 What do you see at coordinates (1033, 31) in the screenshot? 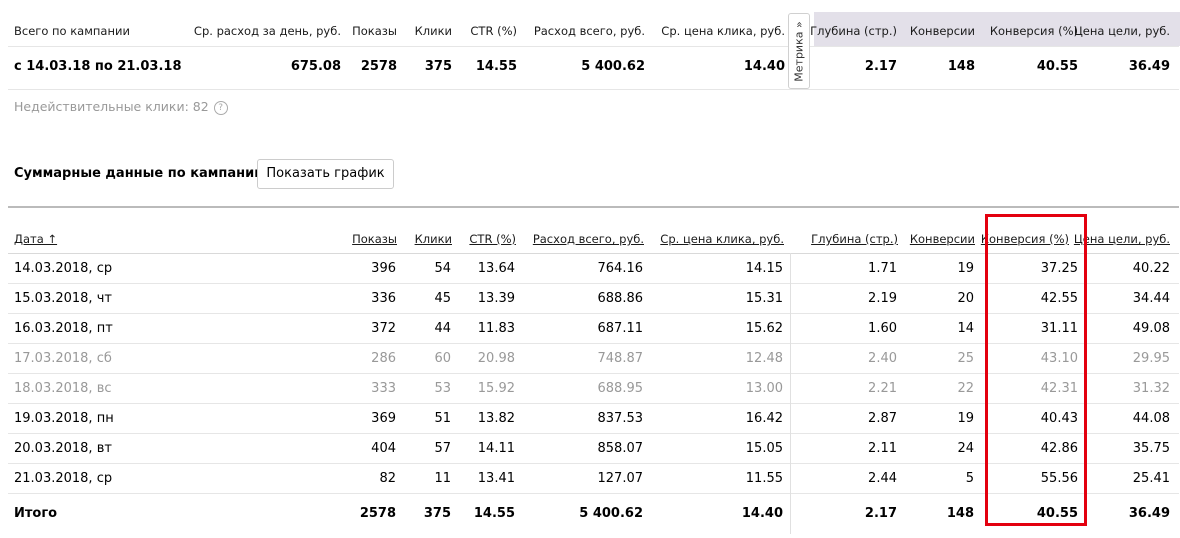
I see `col-header-conv-rate: Конверсия (%)` at bounding box center [1033, 31].